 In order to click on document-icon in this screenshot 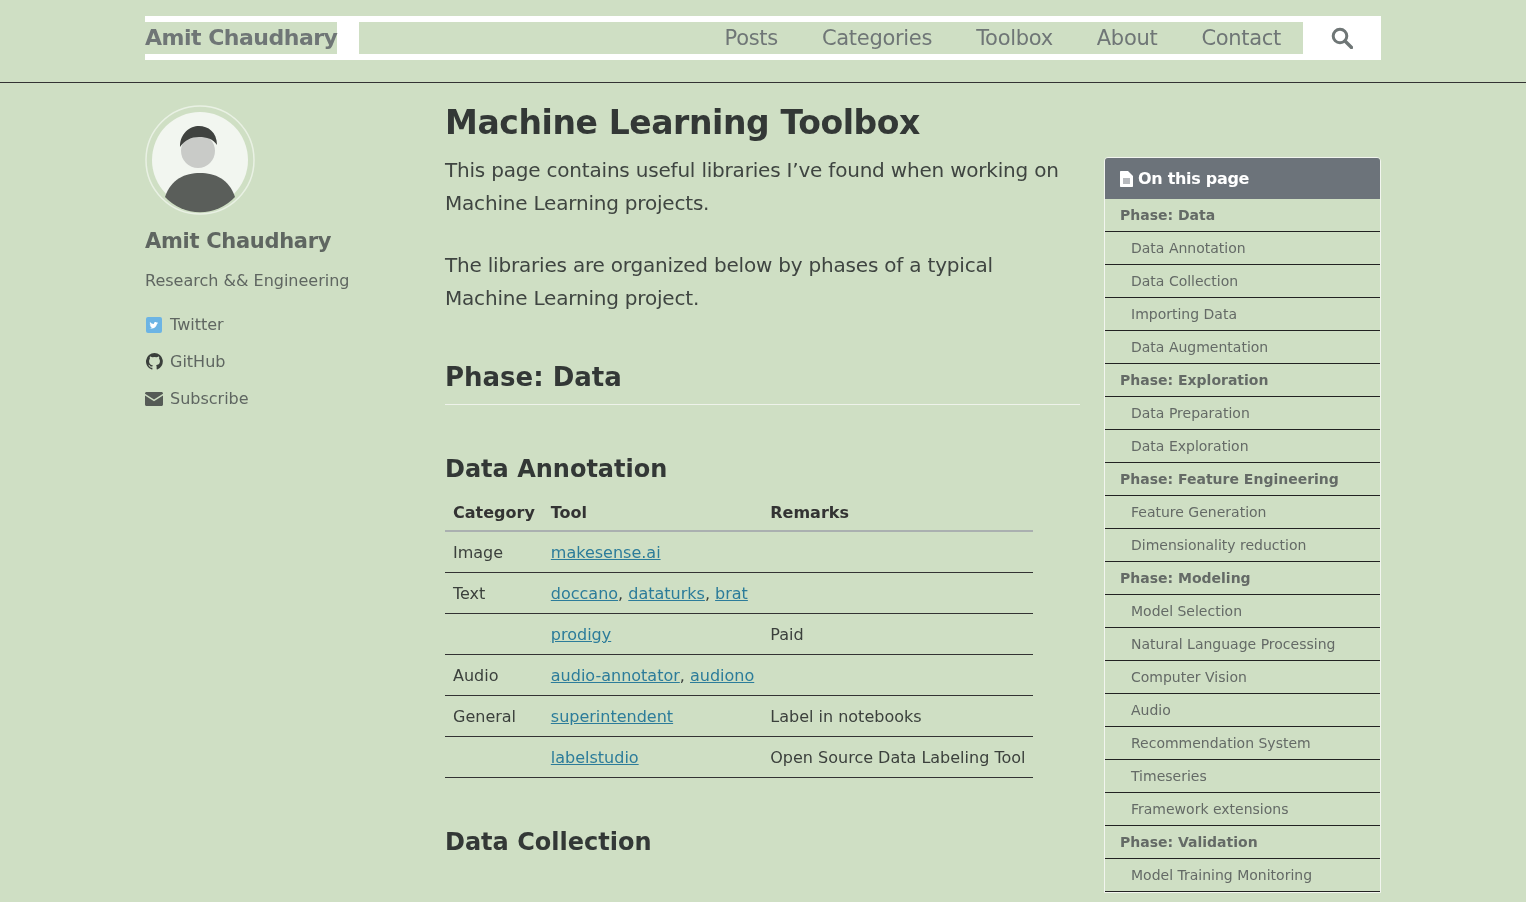, I will do `click(1126, 178)`.